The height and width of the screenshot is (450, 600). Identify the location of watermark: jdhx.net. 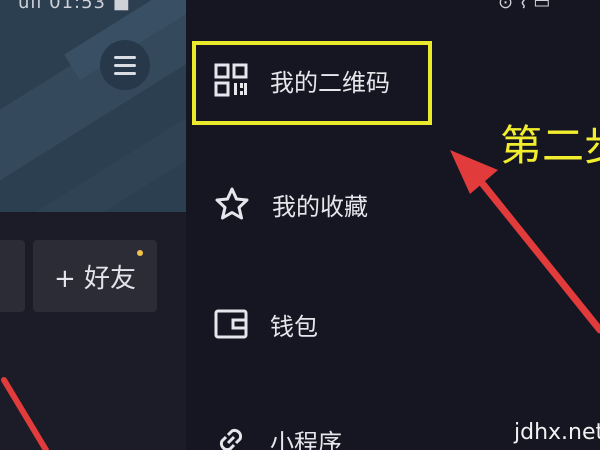
(557, 432).